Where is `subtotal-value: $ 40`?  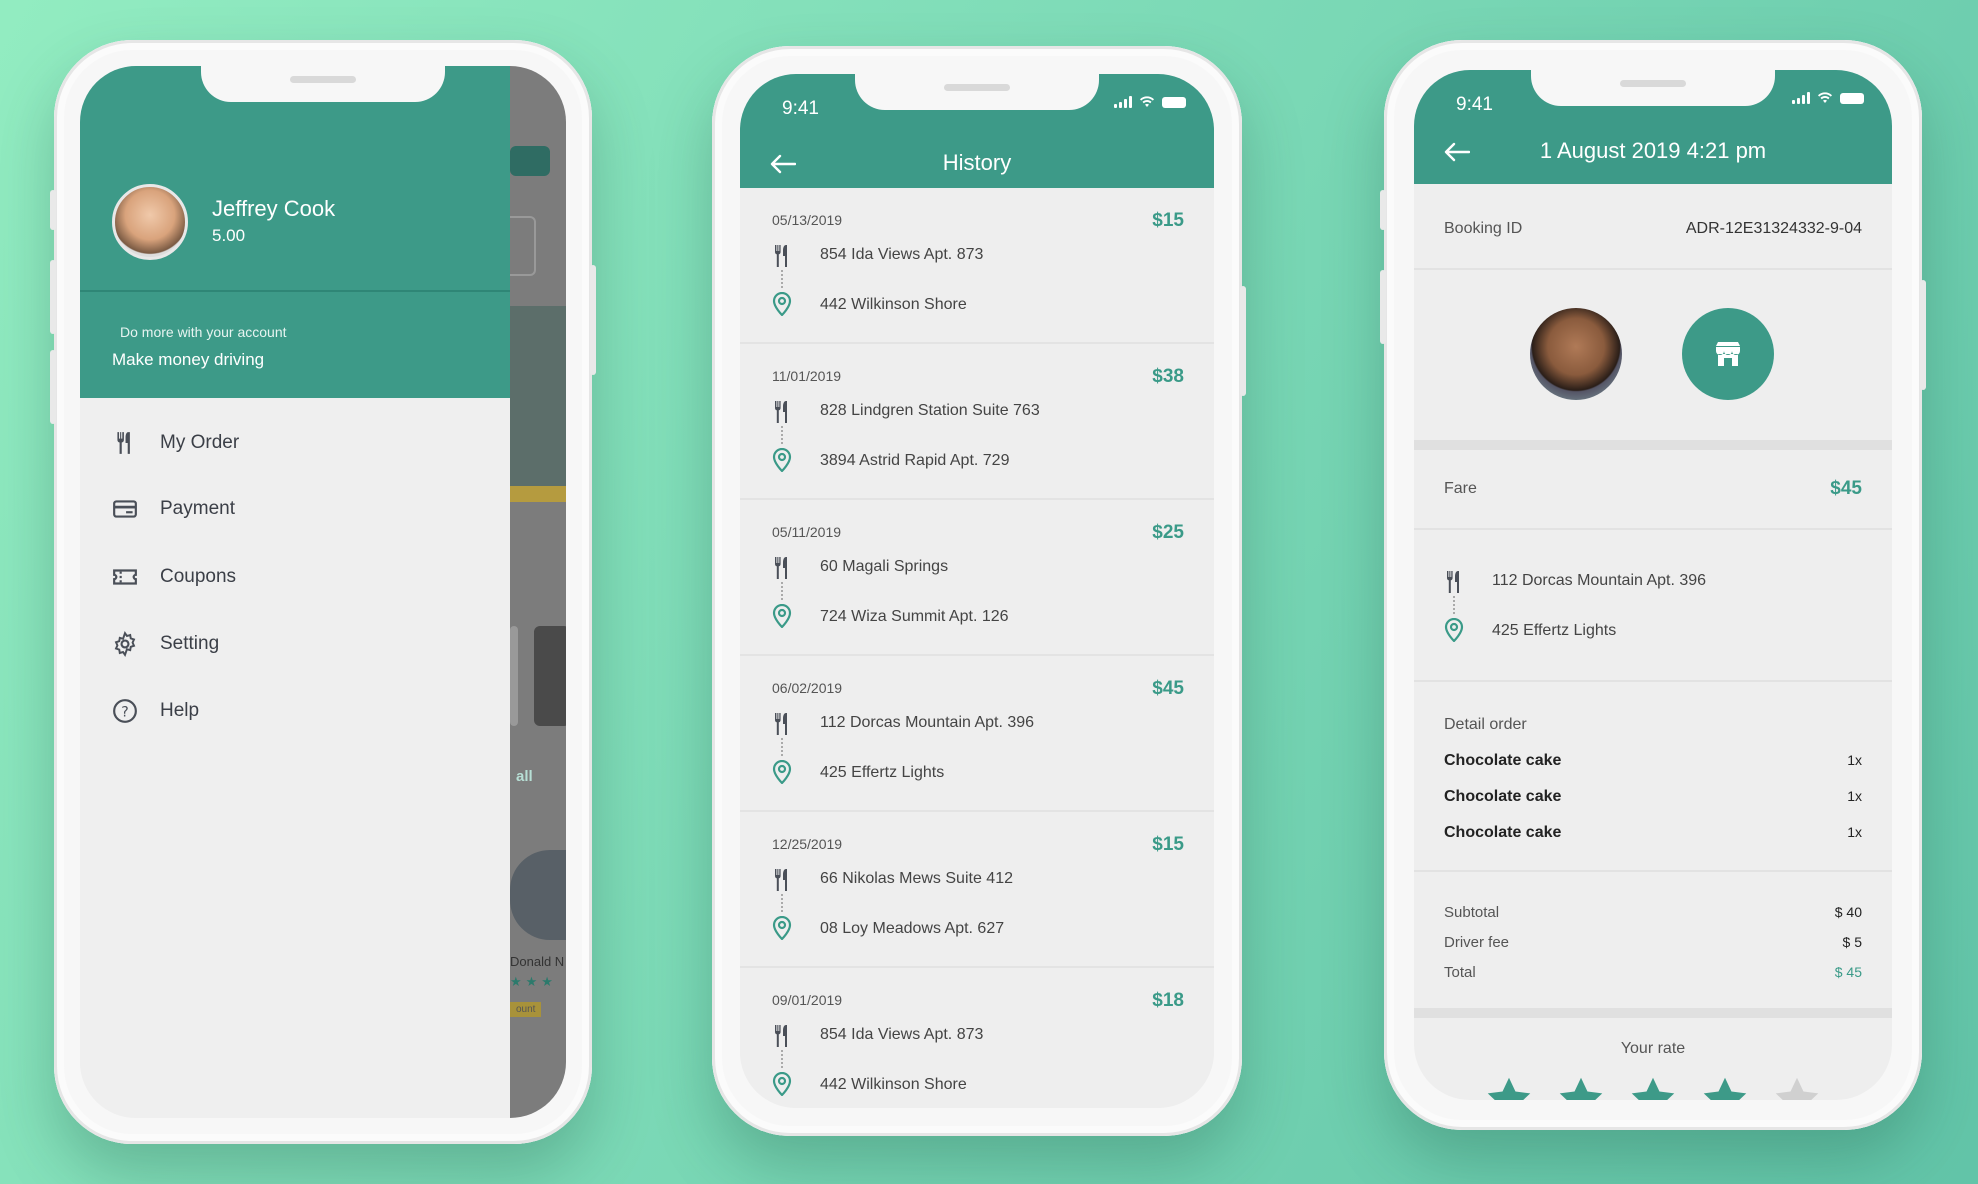 subtotal-value: $ 40 is located at coordinates (1848, 912).